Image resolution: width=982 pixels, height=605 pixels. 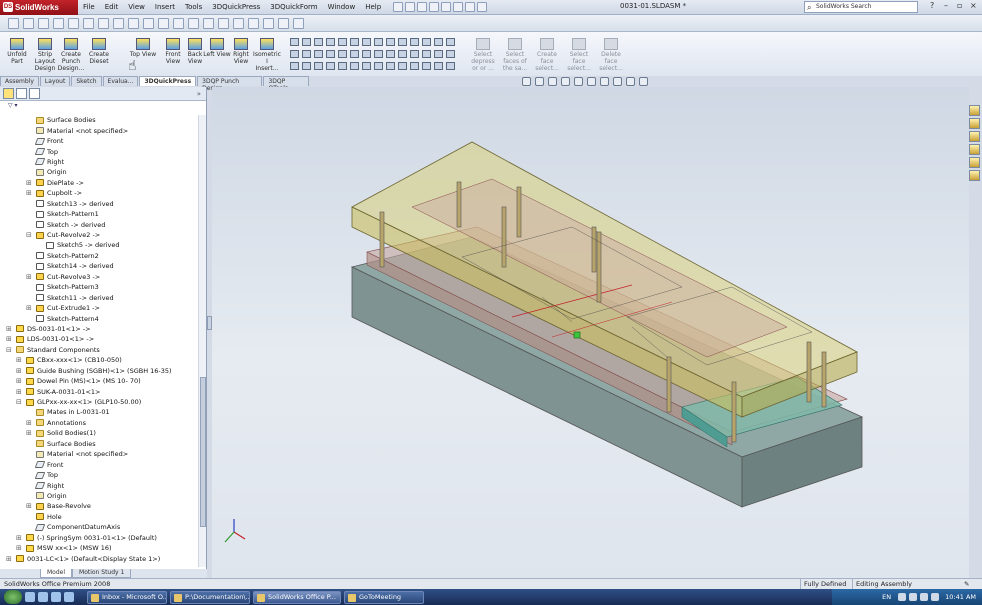 What do you see at coordinates (99, 391) in the screenshot?
I see `tree-node: ⊞ SUK-A-0031-01<1>` at bounding box center [99, 391].